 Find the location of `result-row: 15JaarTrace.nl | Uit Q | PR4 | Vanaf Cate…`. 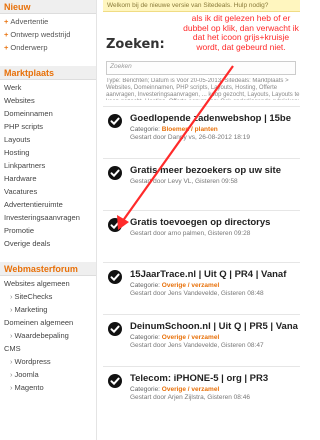

result-row: 15JaarTrace.nl | Uit Q | PR4 | Vanaf Cate… is located at coordinates (201, 288).